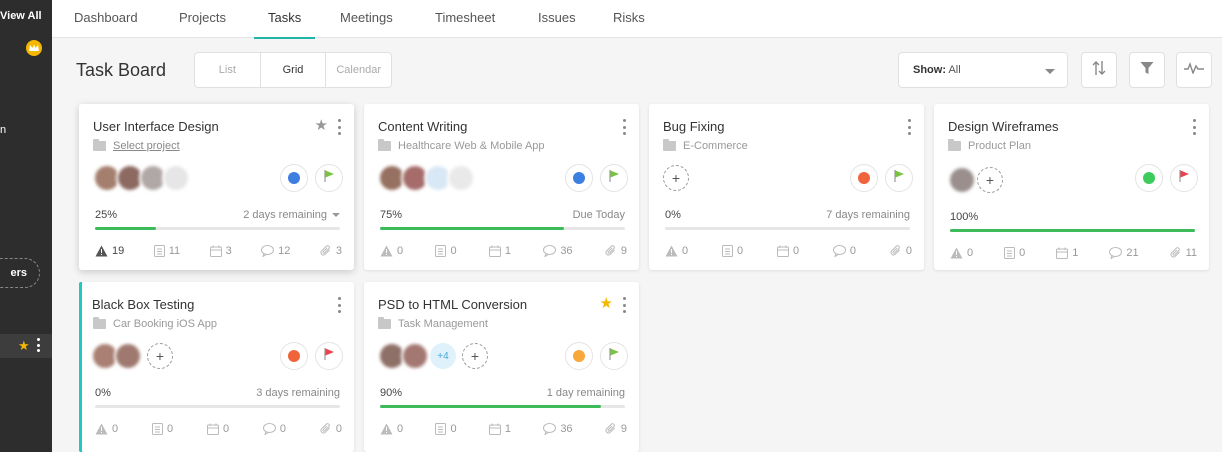 Image resolution: width=1222 pixels, height=452 pixels. I want to click on time-remaining: 1 day remaining, so click(586, 393).